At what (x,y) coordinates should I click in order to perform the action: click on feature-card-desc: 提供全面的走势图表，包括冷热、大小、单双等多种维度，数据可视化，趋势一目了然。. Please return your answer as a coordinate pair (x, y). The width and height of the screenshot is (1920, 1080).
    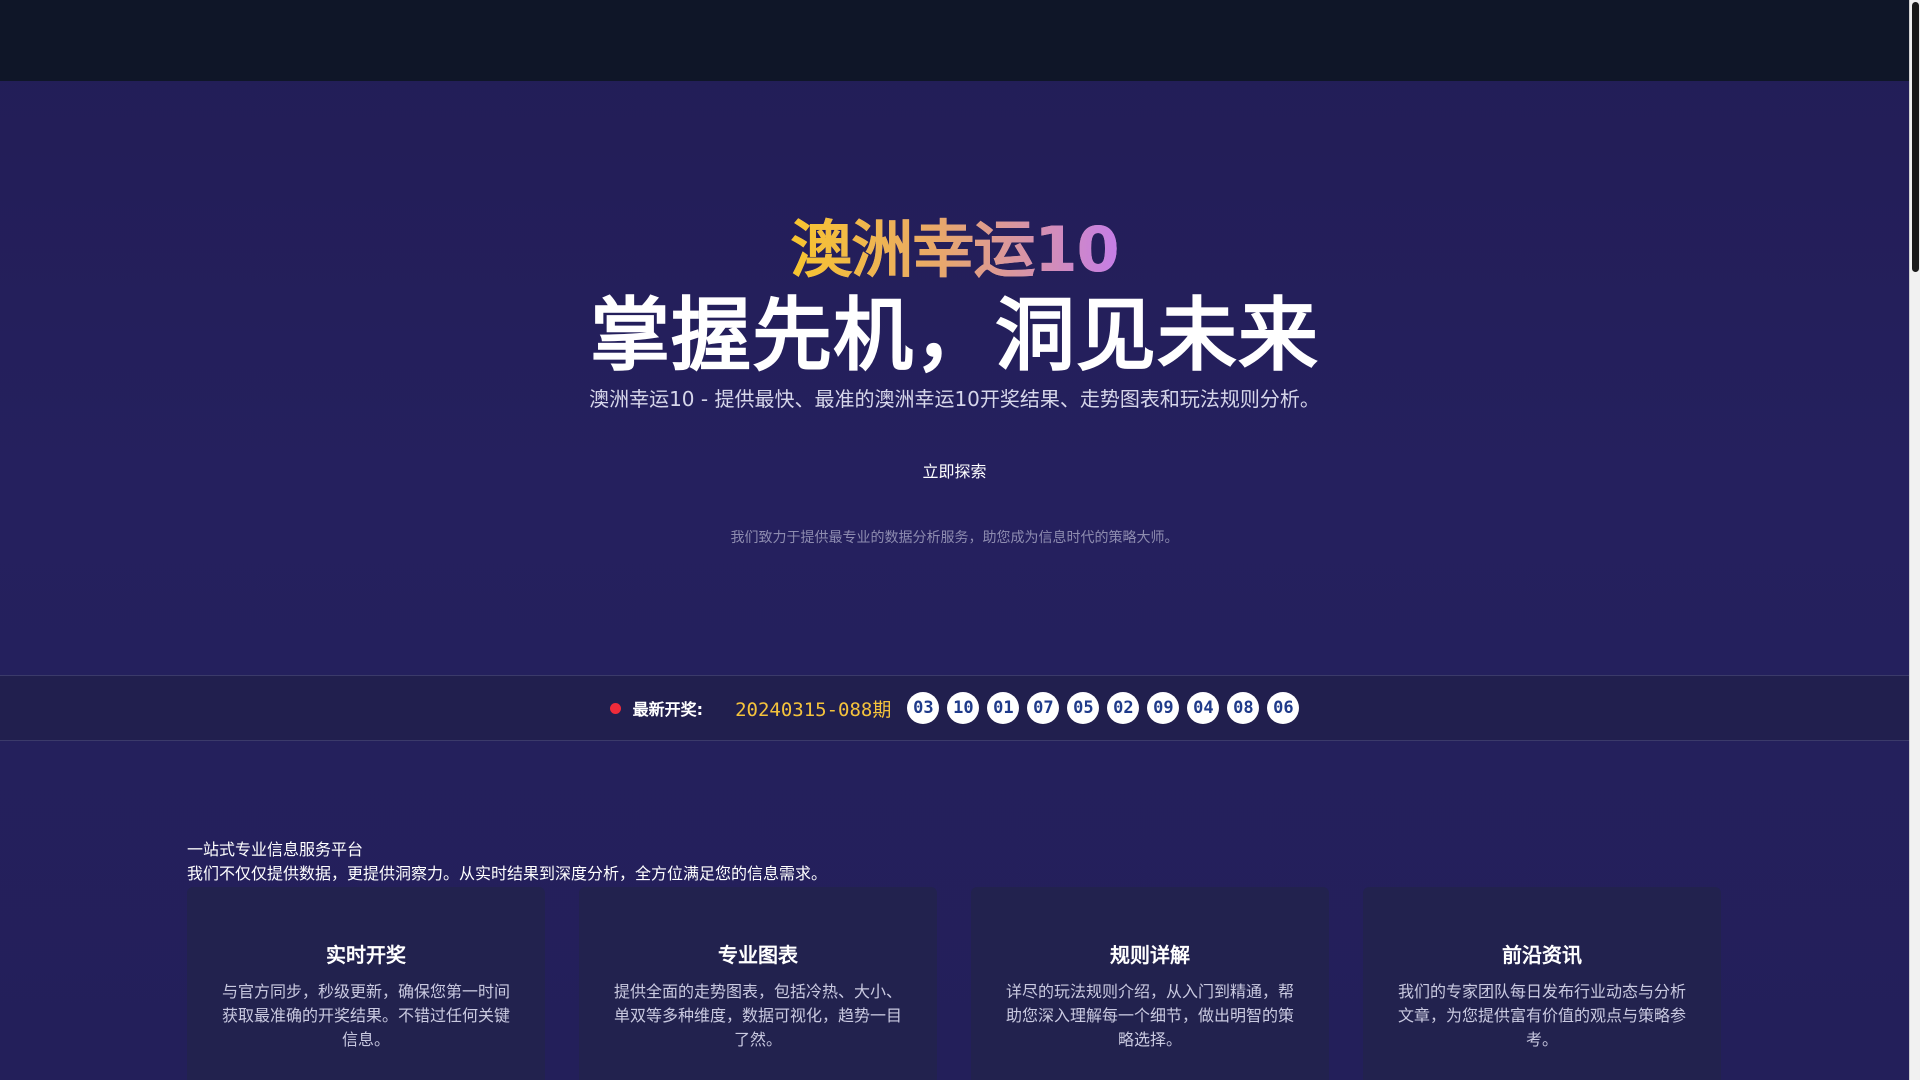
    Looking at the image, I should click on (757, 1015).